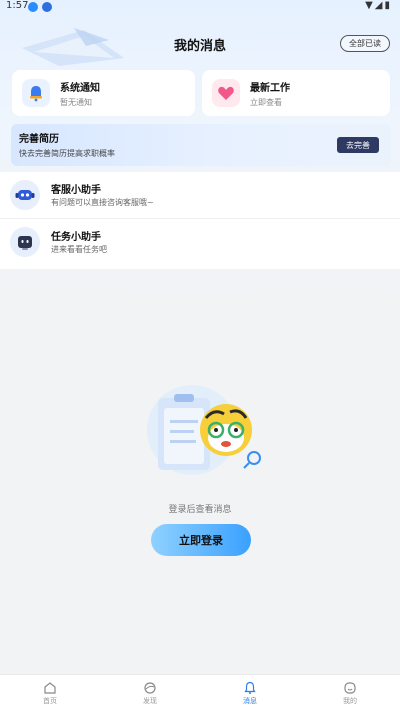  What do you see at coordinates (204, 430) in the screenshot?
I see `tiger-clipboard-illustration` at bounding box center [204, 430].